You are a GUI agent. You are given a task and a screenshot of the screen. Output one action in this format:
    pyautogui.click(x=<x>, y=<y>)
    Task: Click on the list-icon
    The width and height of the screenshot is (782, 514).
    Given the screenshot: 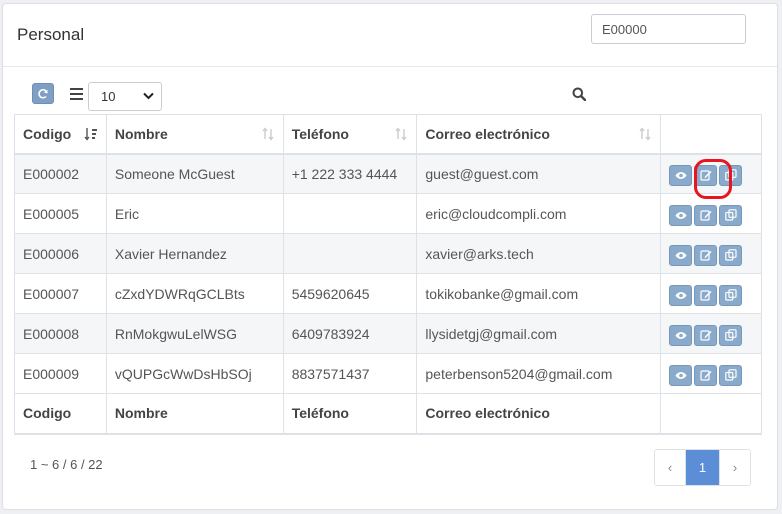 What is the action you would take?
    pyautogui.click(x=76, y=94)
    